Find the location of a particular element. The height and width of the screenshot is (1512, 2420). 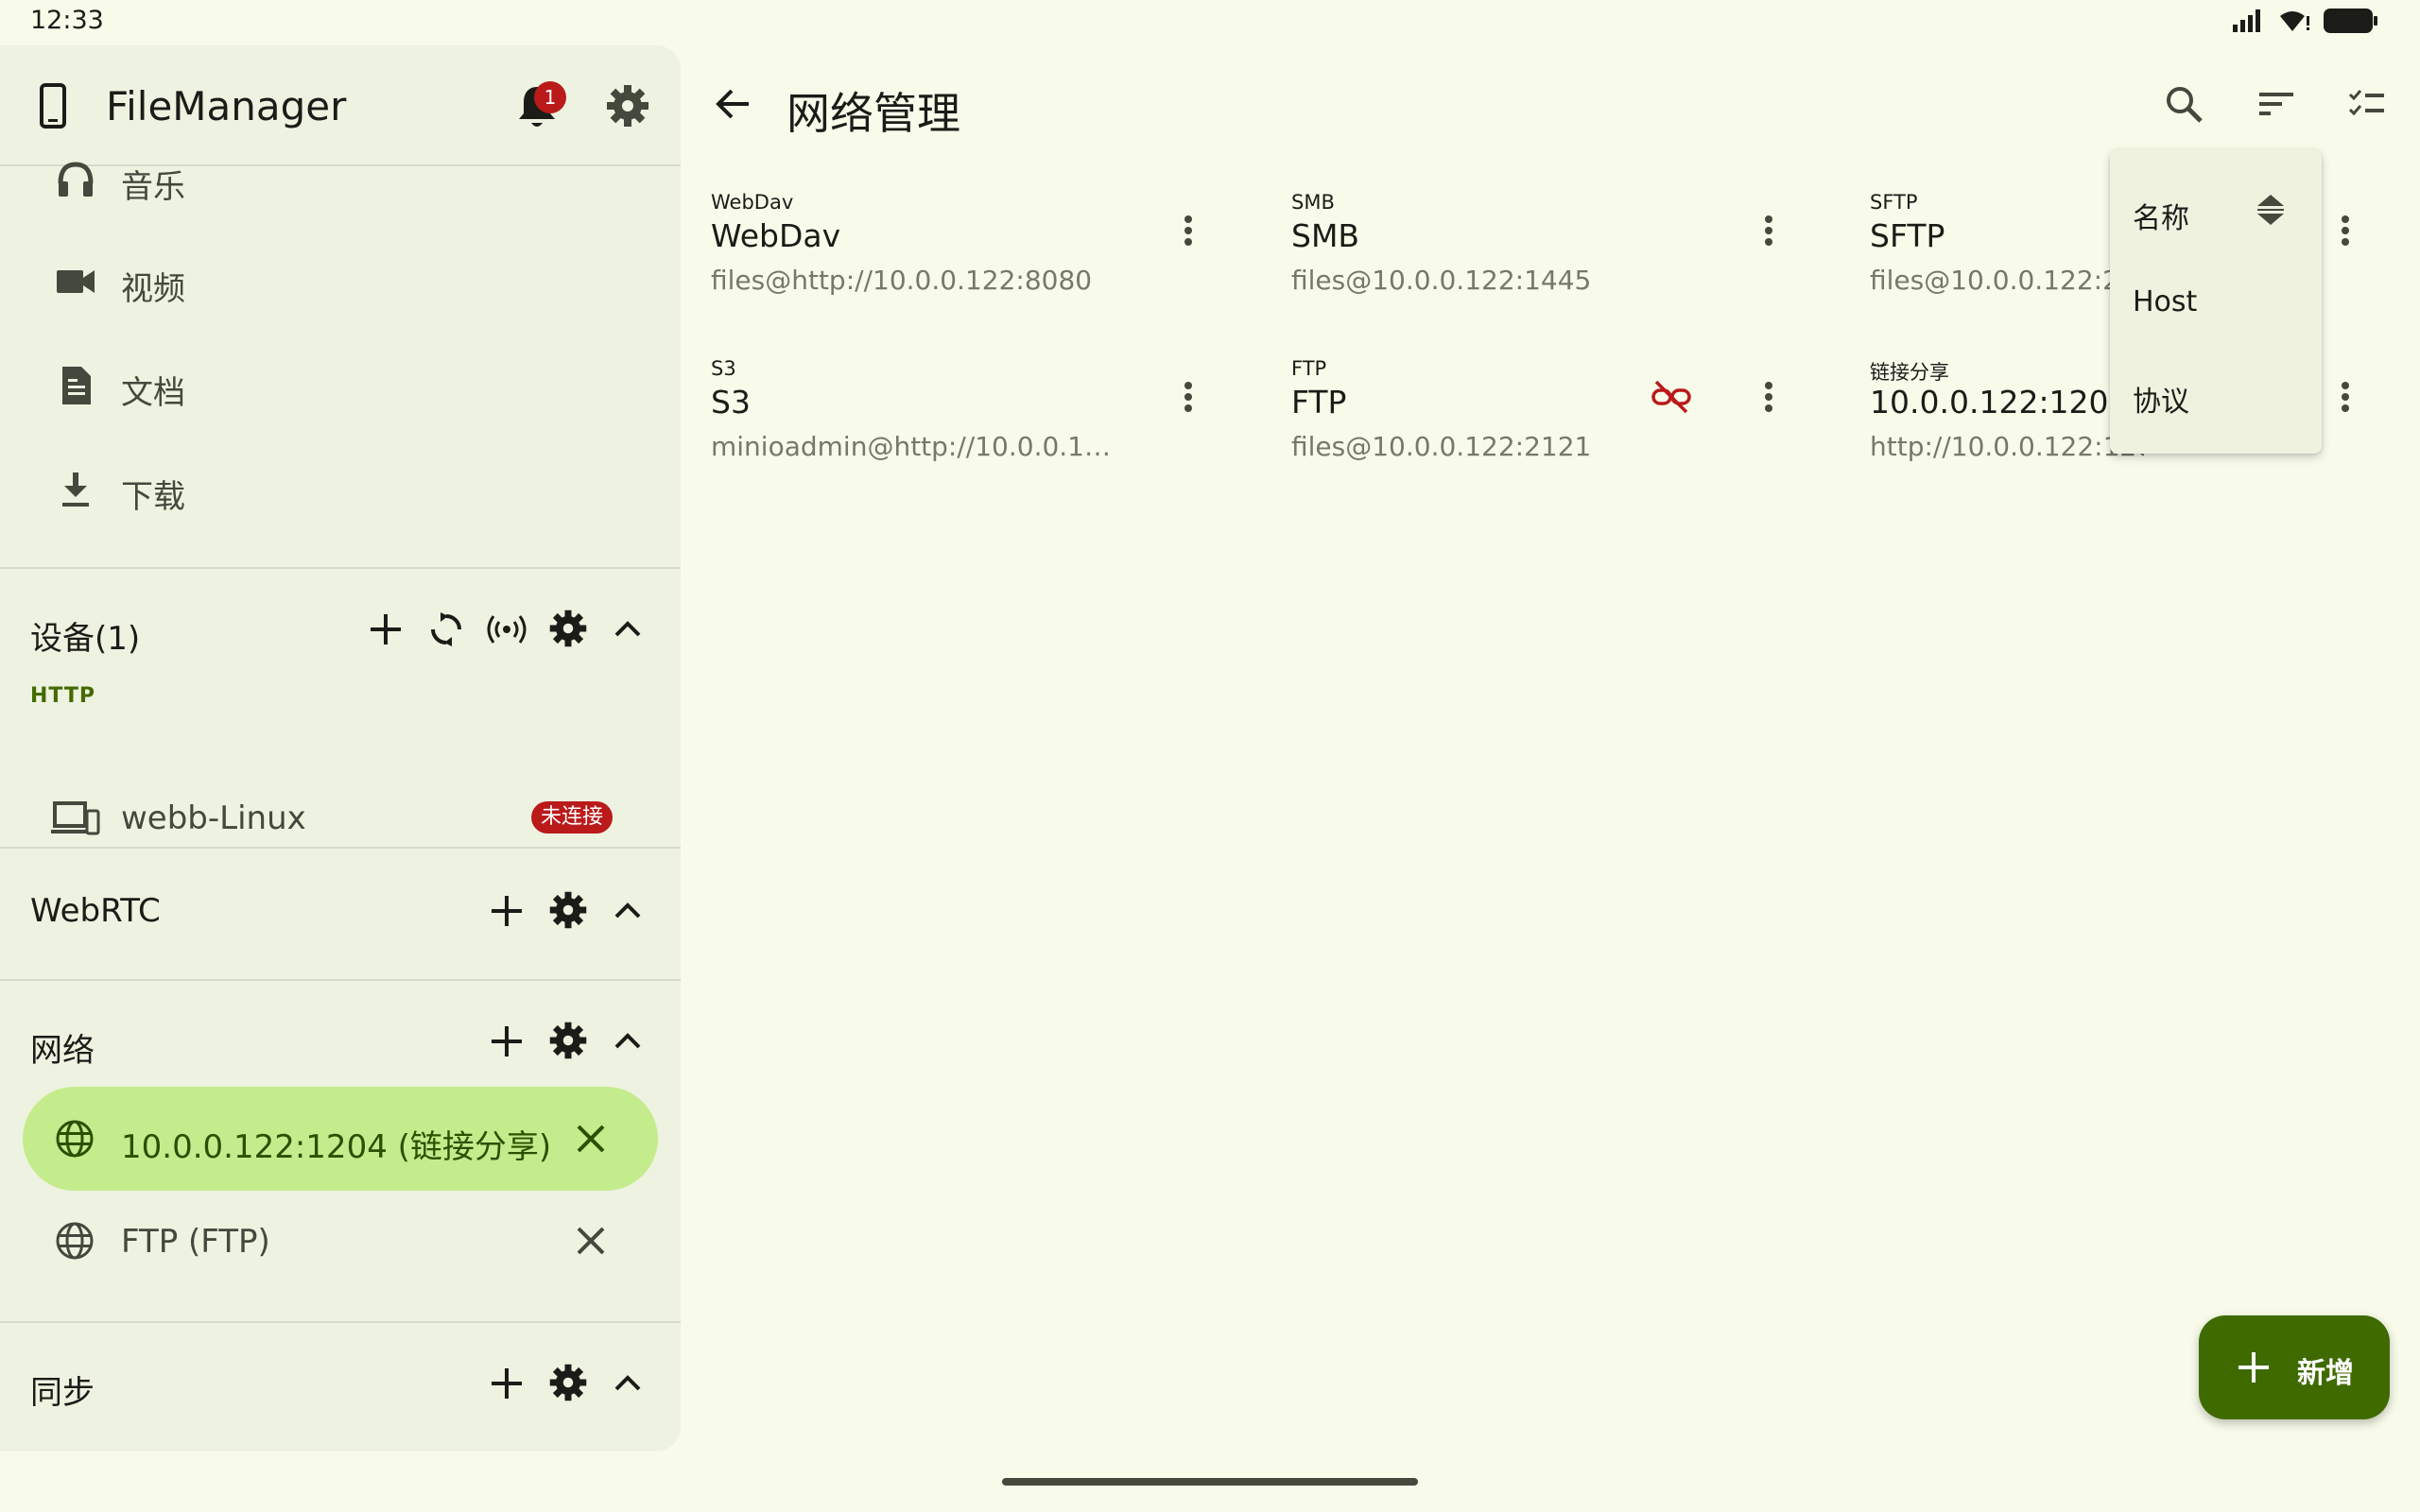

home-indicator is located at coordinates (1210, 1482).